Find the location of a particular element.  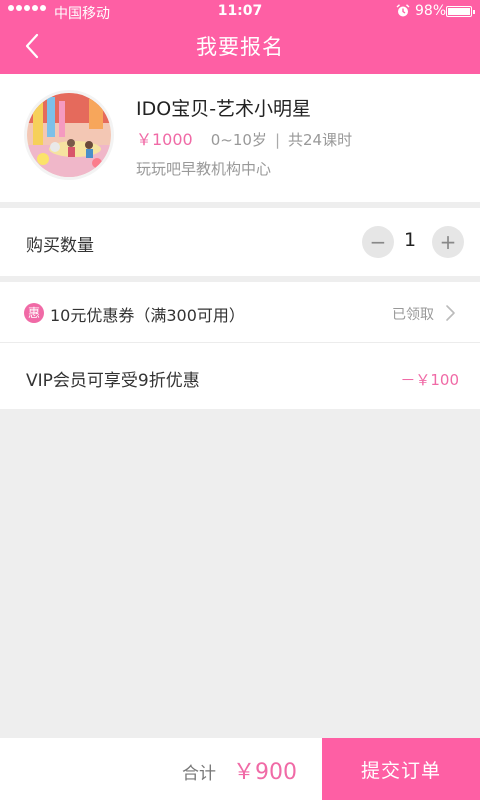

bottom-bar: 合计 ￥900 提交订单 is located at coordinates (240, 769).